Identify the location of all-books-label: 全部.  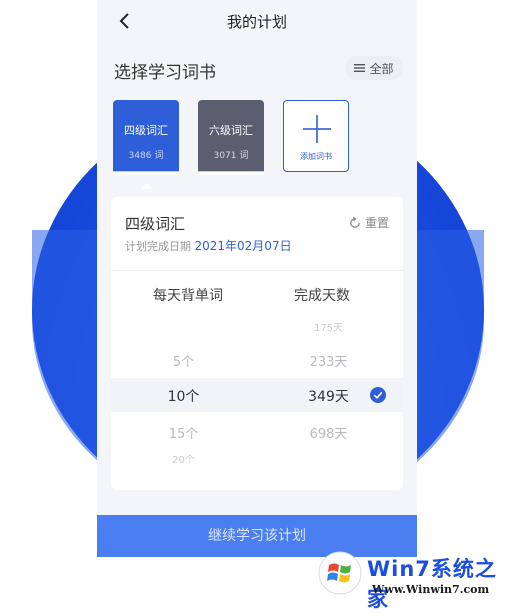
(381, 68).